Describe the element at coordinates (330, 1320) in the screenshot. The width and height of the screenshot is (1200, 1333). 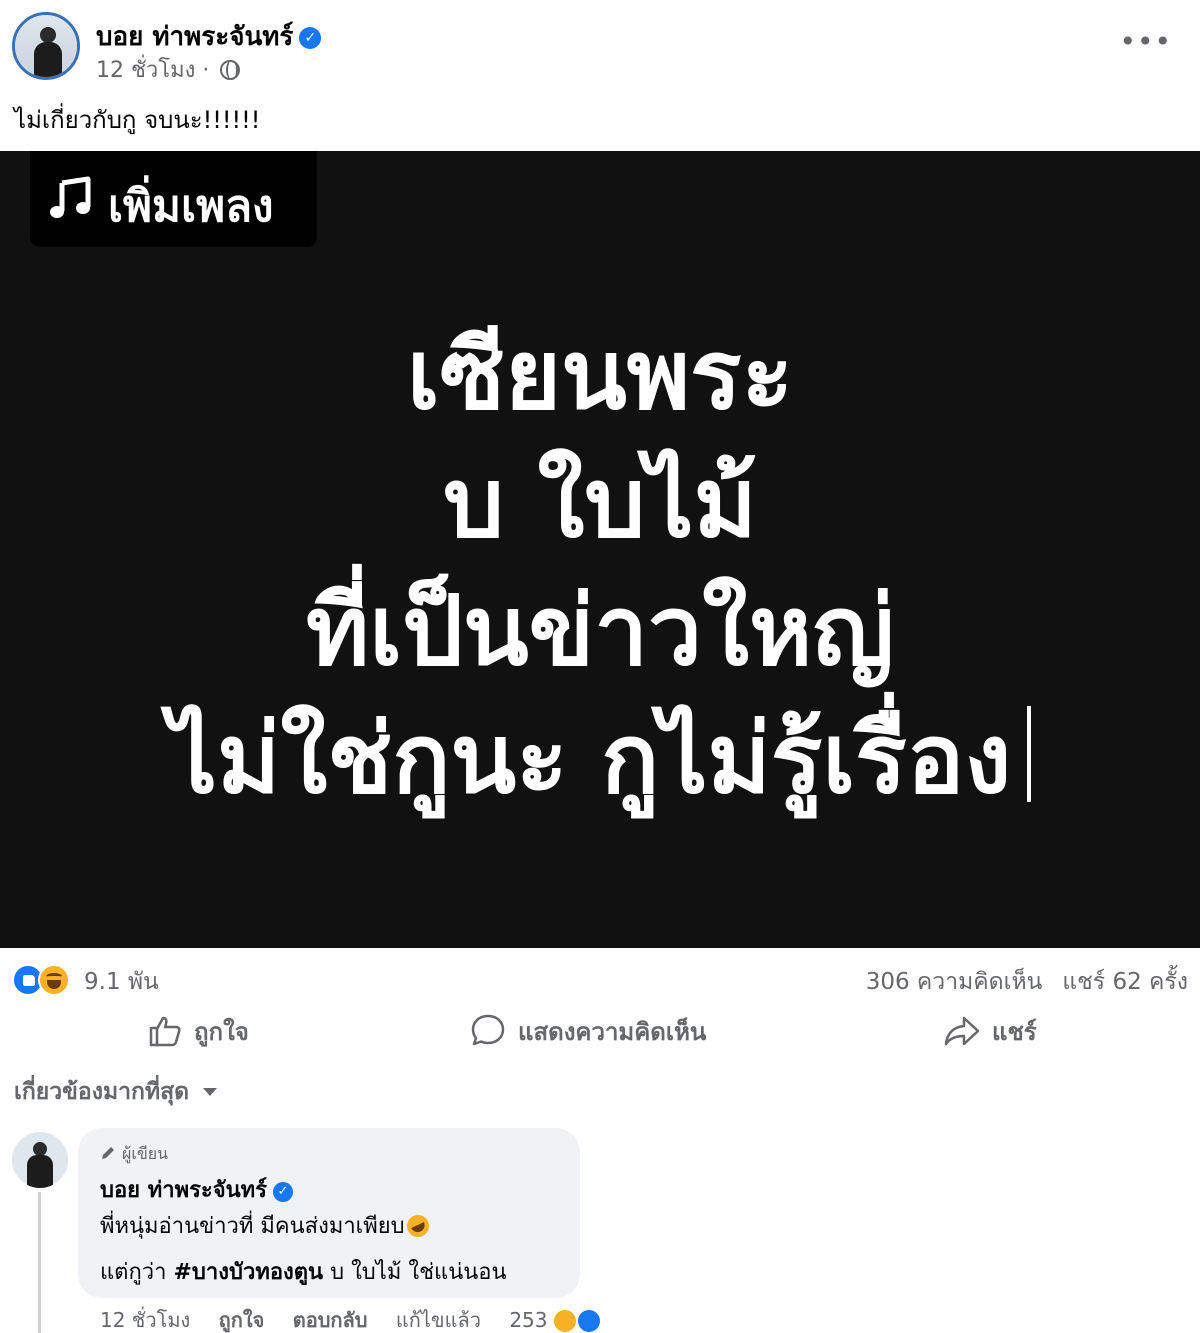
I see `comment-reply-button: ตอบกลับ` at that location.